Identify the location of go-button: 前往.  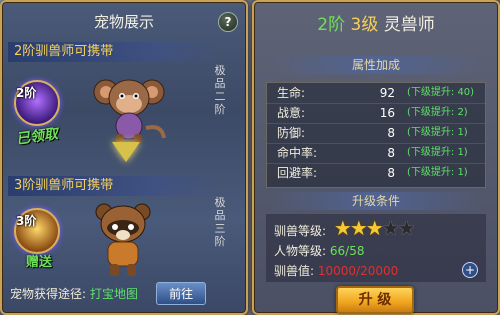
(181, 293).